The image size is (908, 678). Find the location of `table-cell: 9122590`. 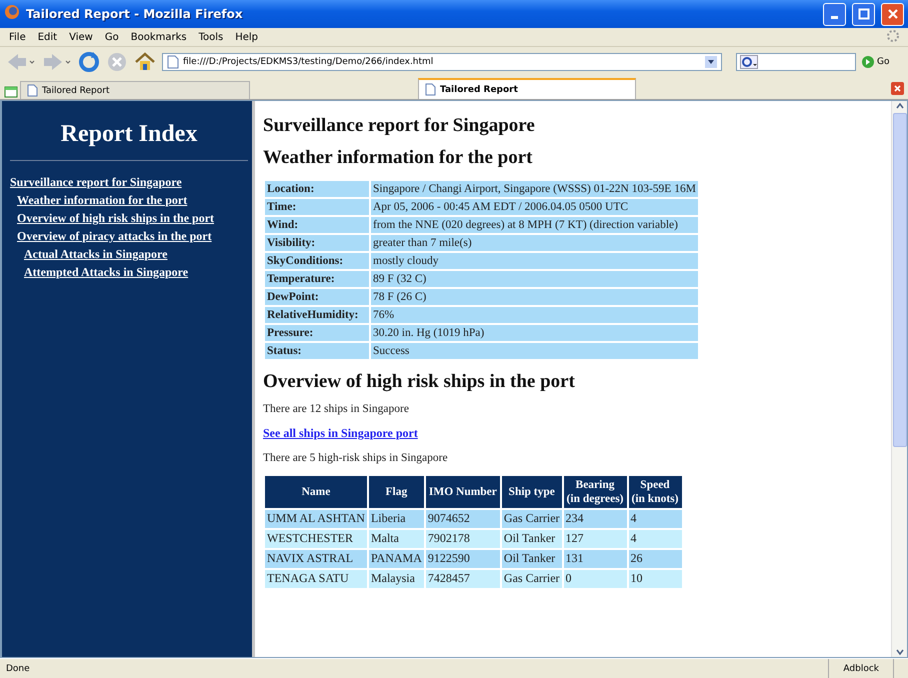

table-cell: 9122590 is located at coordinates (463, 559).